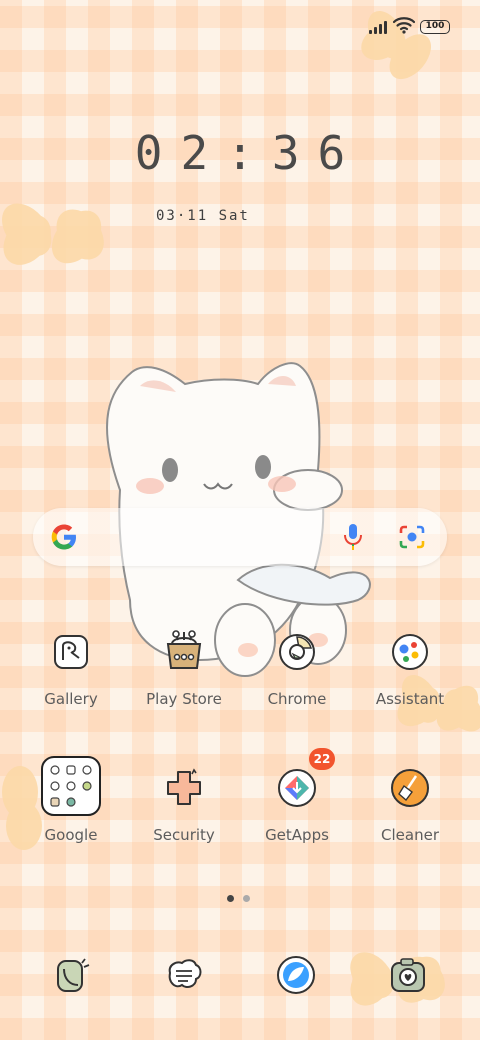  I want to click on app-label: Chrome, so click(297, 699).